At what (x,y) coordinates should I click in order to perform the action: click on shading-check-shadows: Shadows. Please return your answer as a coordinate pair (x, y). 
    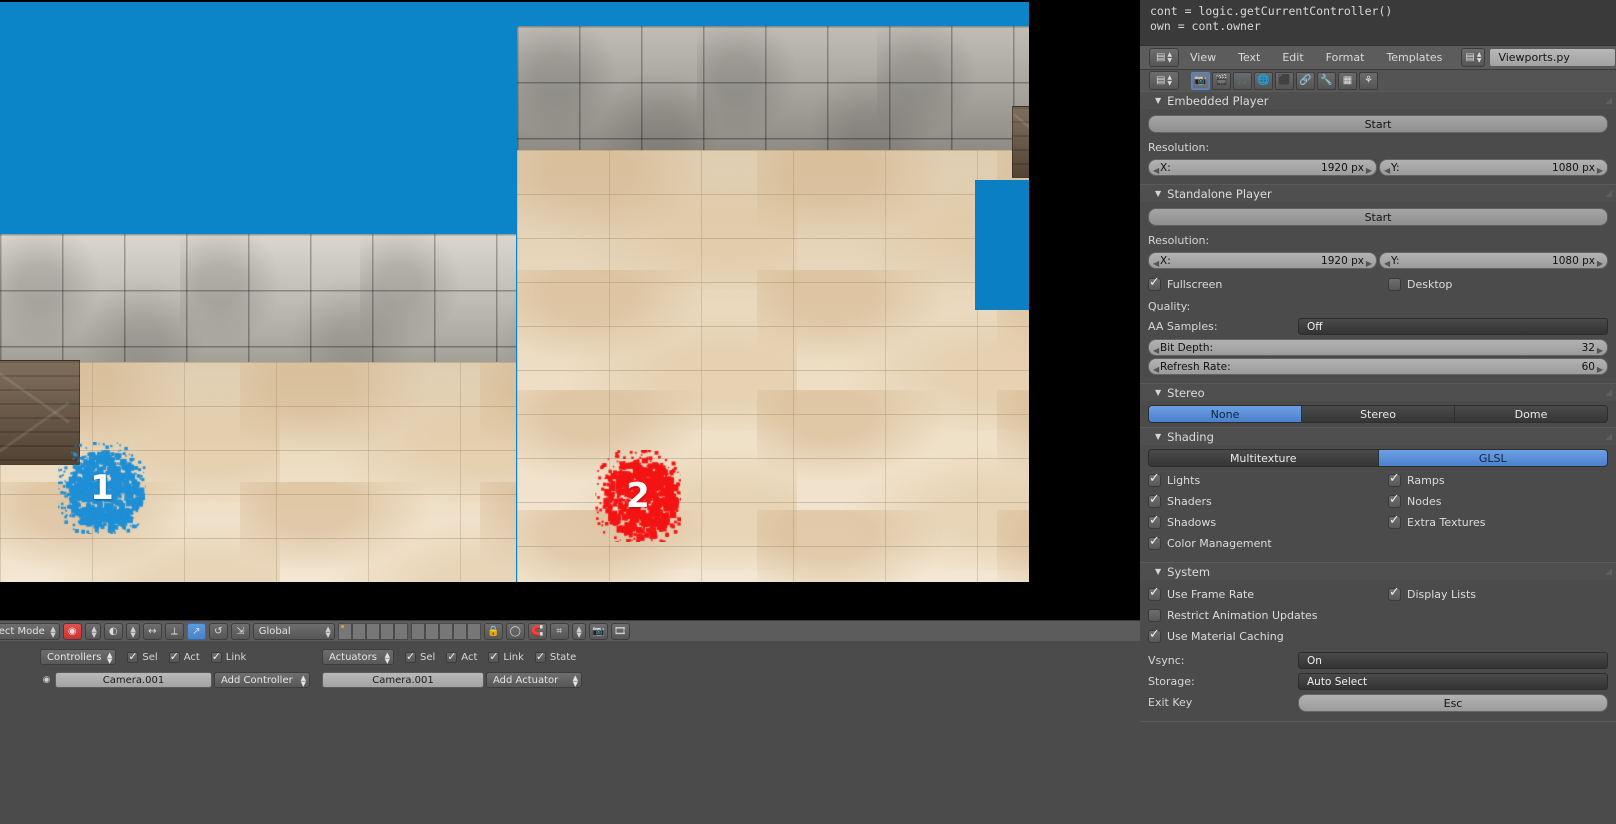
    Looking at the image, I should click on (1263, 522).